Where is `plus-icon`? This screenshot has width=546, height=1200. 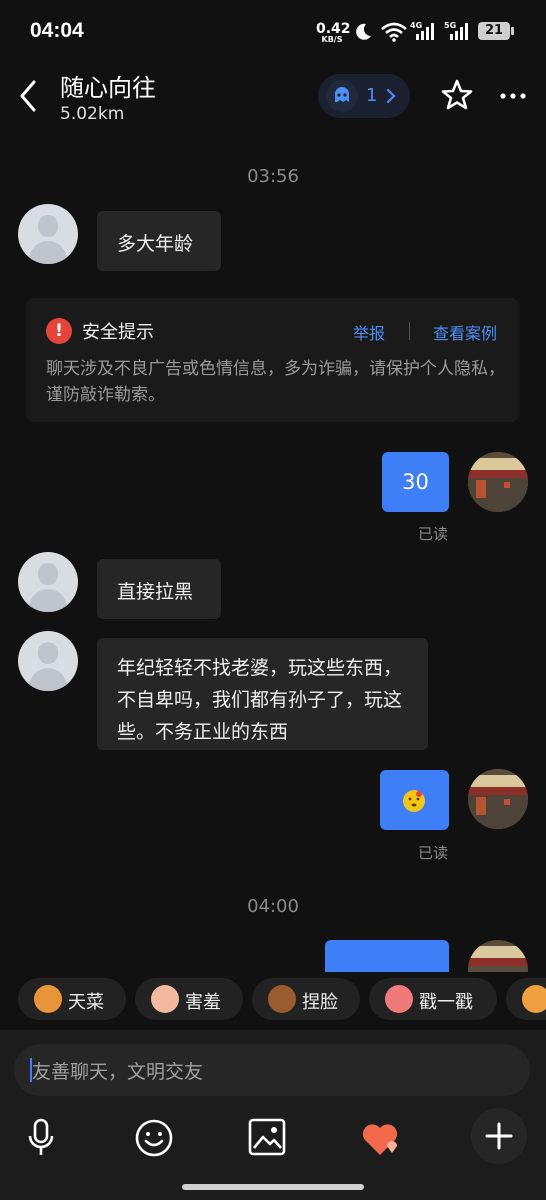 plus-icon is located at coordinates (499, 1136).